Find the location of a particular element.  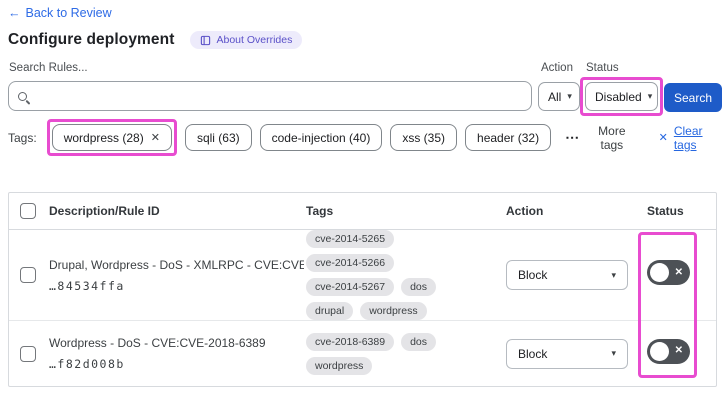

rule-id: …84534ffa is located at coordinates (87, 285).